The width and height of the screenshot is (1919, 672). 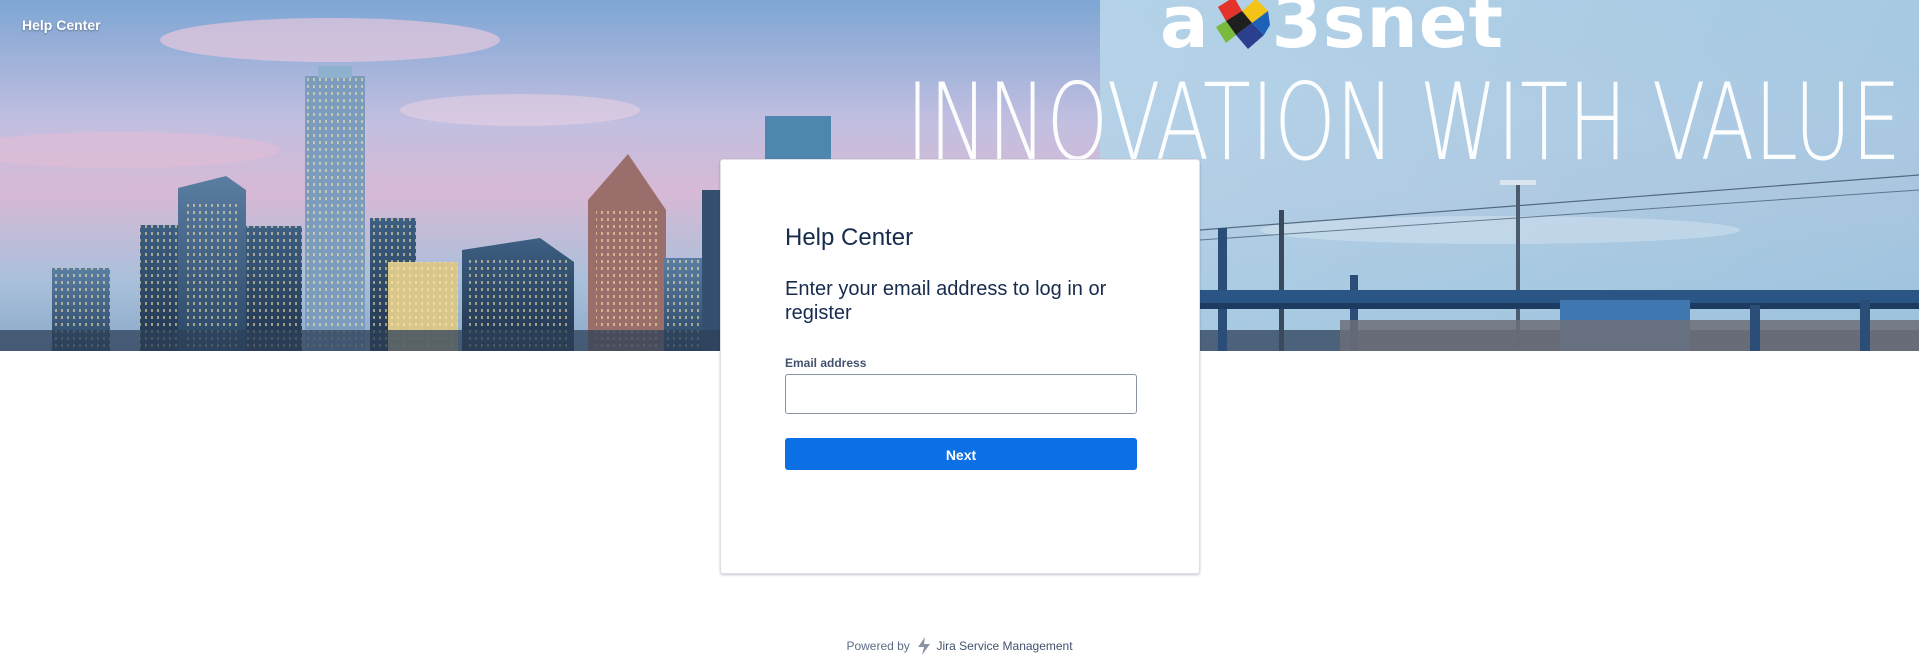 What do you see at coordinates (924, 645) in the screenshot?
I see `jira-service-management-icon` at bounding box center [924, 645].